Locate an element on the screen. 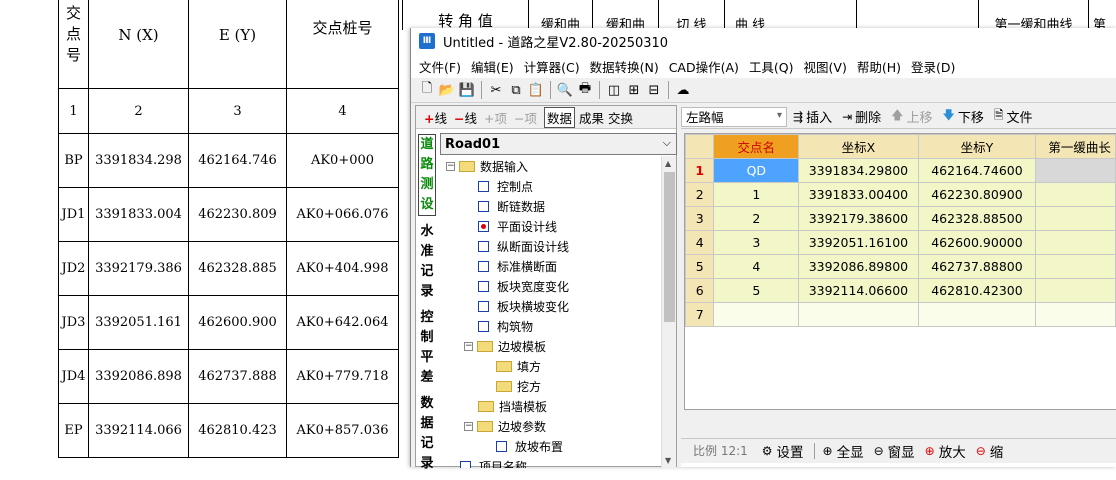 The image size is (1116, 480). cell-coord-x: 3392114.06600 is located at coordinates (858, 290).